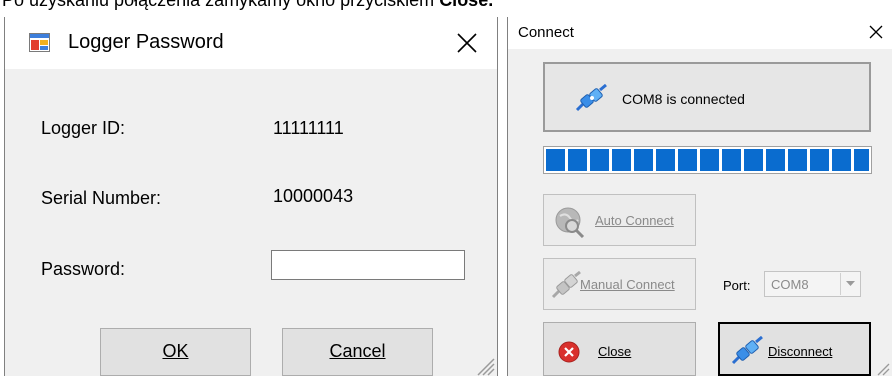 This screenshot has height=376, width=892. I want to click on progress-fill, so click(707, 160).